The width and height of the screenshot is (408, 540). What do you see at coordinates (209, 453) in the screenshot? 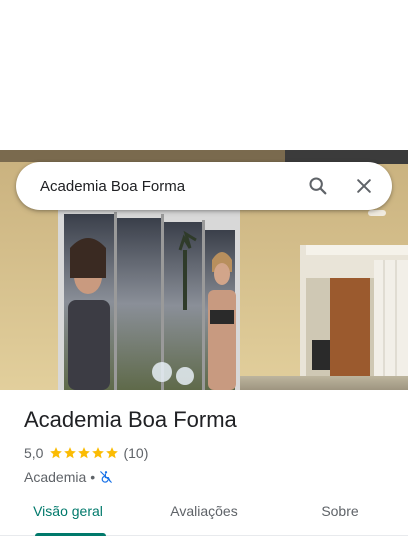
I see `rating-row: 5,0 (10)` at bounding box center [209, 453].